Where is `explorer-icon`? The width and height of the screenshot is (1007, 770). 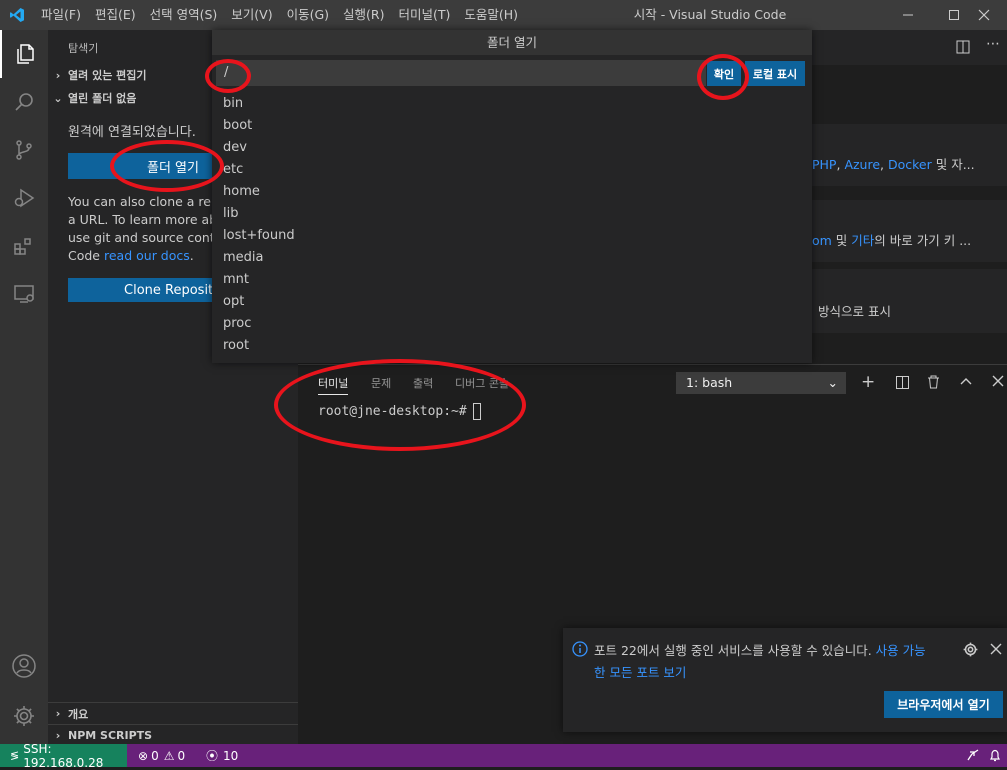 explorer-icon is located at coordinates (24, 54).